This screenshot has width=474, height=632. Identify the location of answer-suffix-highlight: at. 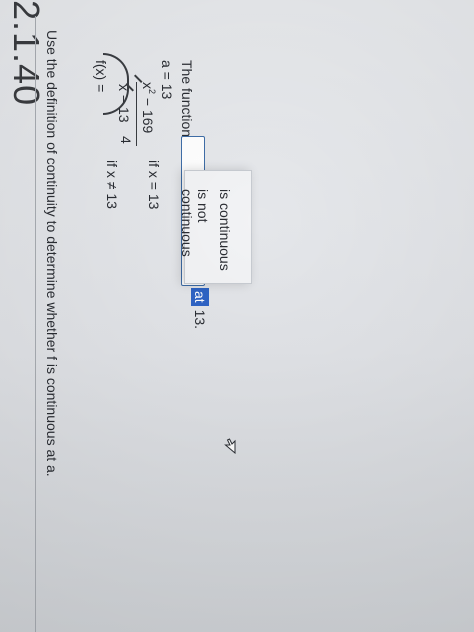
(200, 297).